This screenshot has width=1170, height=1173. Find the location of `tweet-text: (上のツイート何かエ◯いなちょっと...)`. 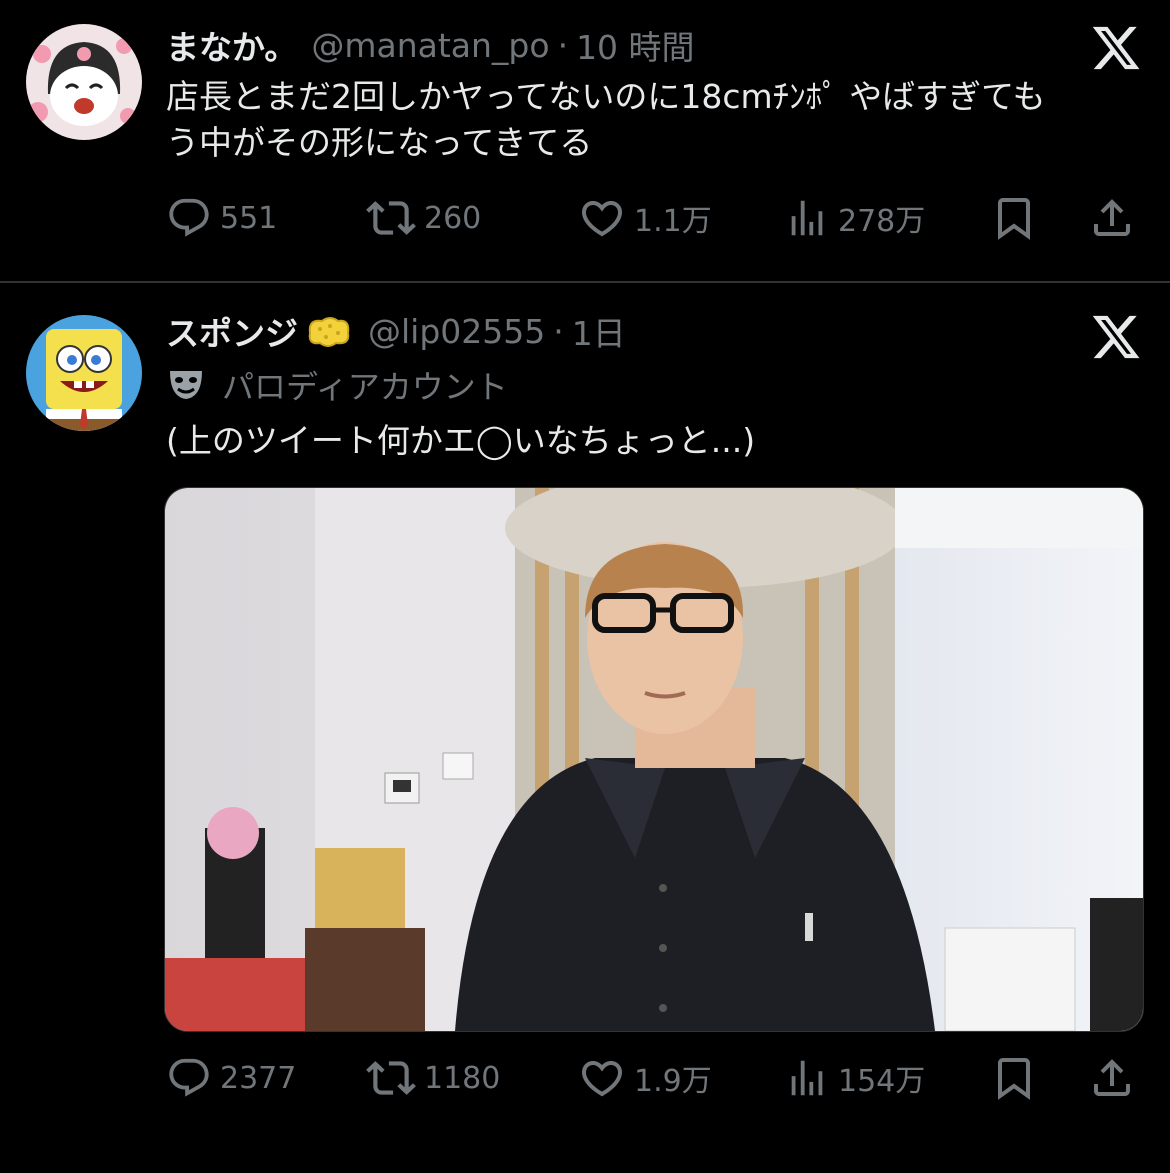

tweet-text: (上のツイート何かエ◯いなちょっと...) is located at coordinates (460, 441).